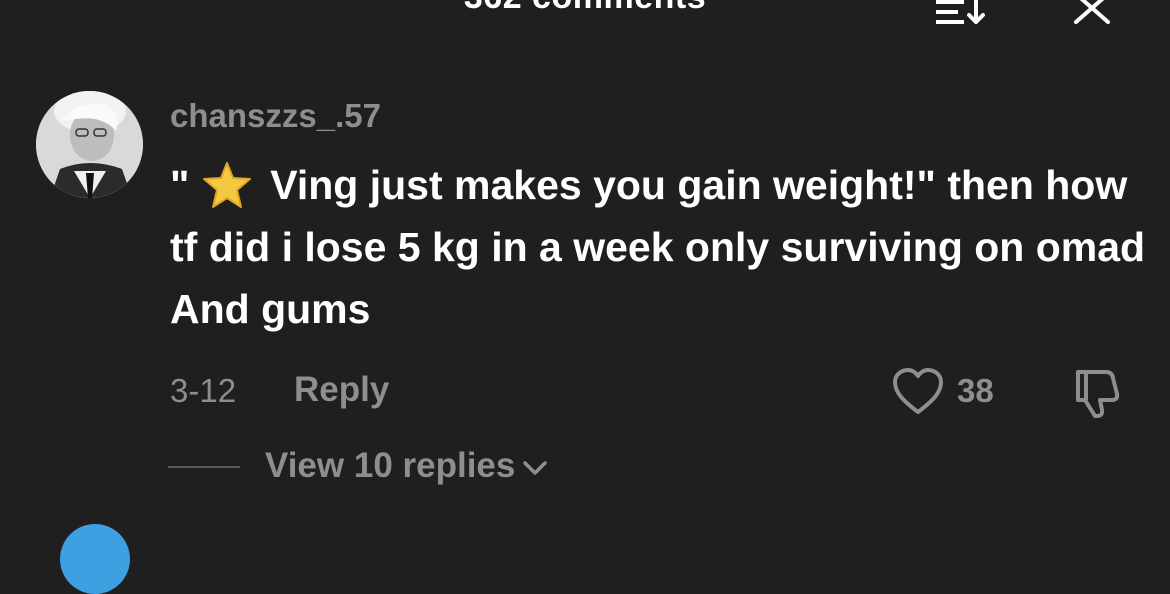  What do you see at coordinates (89, 144) in the screenshot?
I see `avatar` at bounding box center [89, 144].